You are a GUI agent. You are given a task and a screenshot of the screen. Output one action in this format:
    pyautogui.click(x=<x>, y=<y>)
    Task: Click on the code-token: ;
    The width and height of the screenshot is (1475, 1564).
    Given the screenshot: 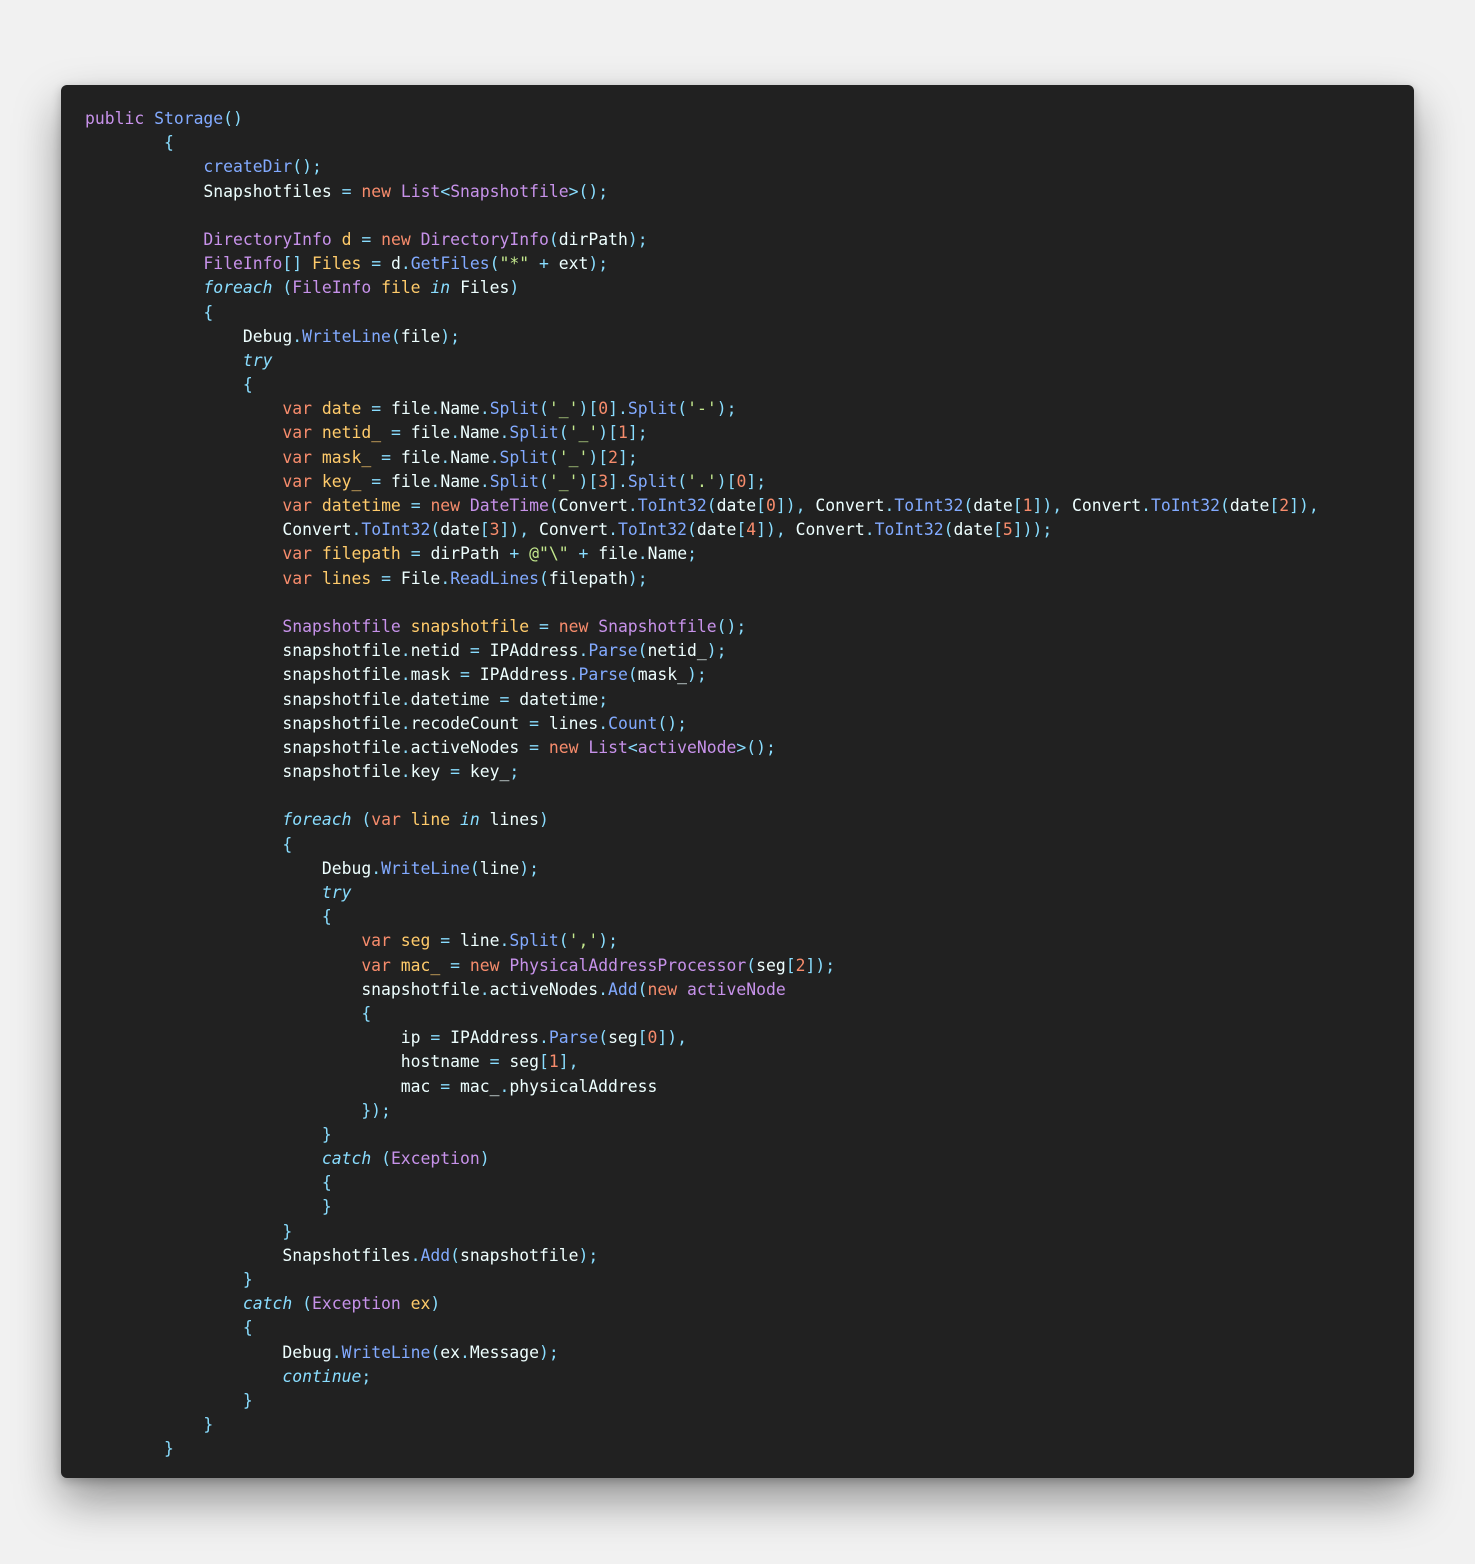 What is the action you would take?
    pyautogui.click(x=514, y=772)
    